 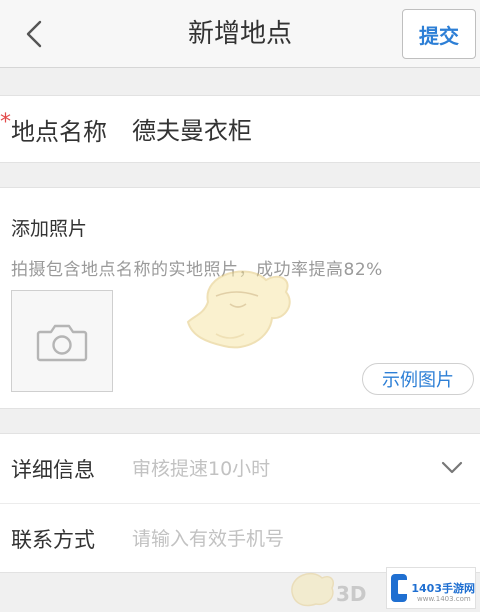 I want to click on mascot-watermark, so click(x=238, y=309).